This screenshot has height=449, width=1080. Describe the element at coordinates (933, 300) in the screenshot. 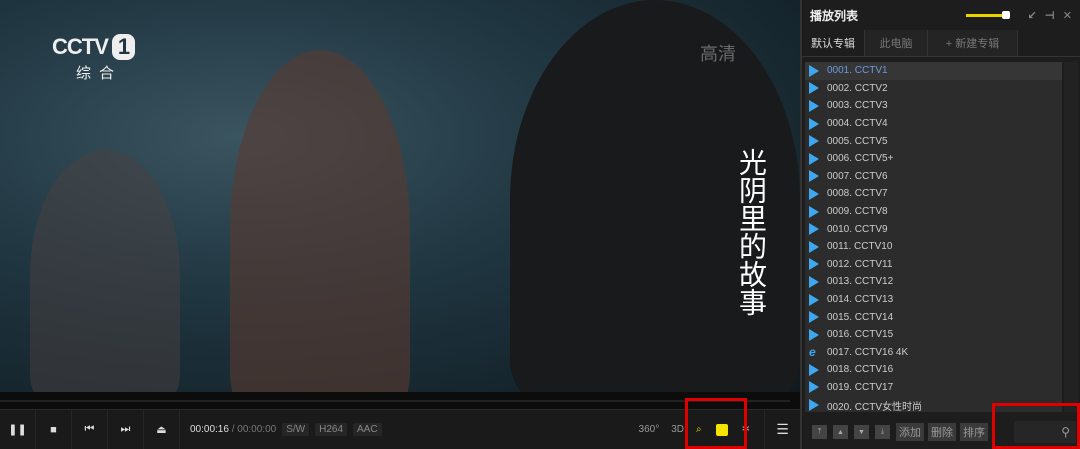

I see `playlist-item: 0014. CCTV13` at that location.